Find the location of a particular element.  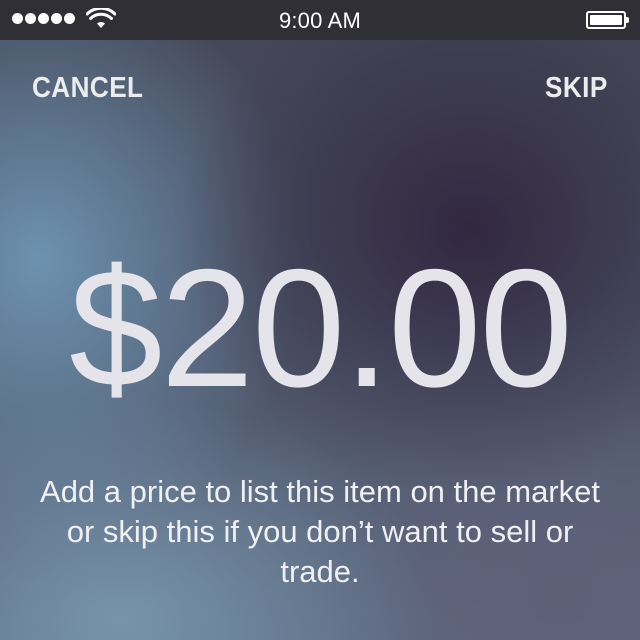

status-time: 9:00 AM is located at coordinates (320, 20).